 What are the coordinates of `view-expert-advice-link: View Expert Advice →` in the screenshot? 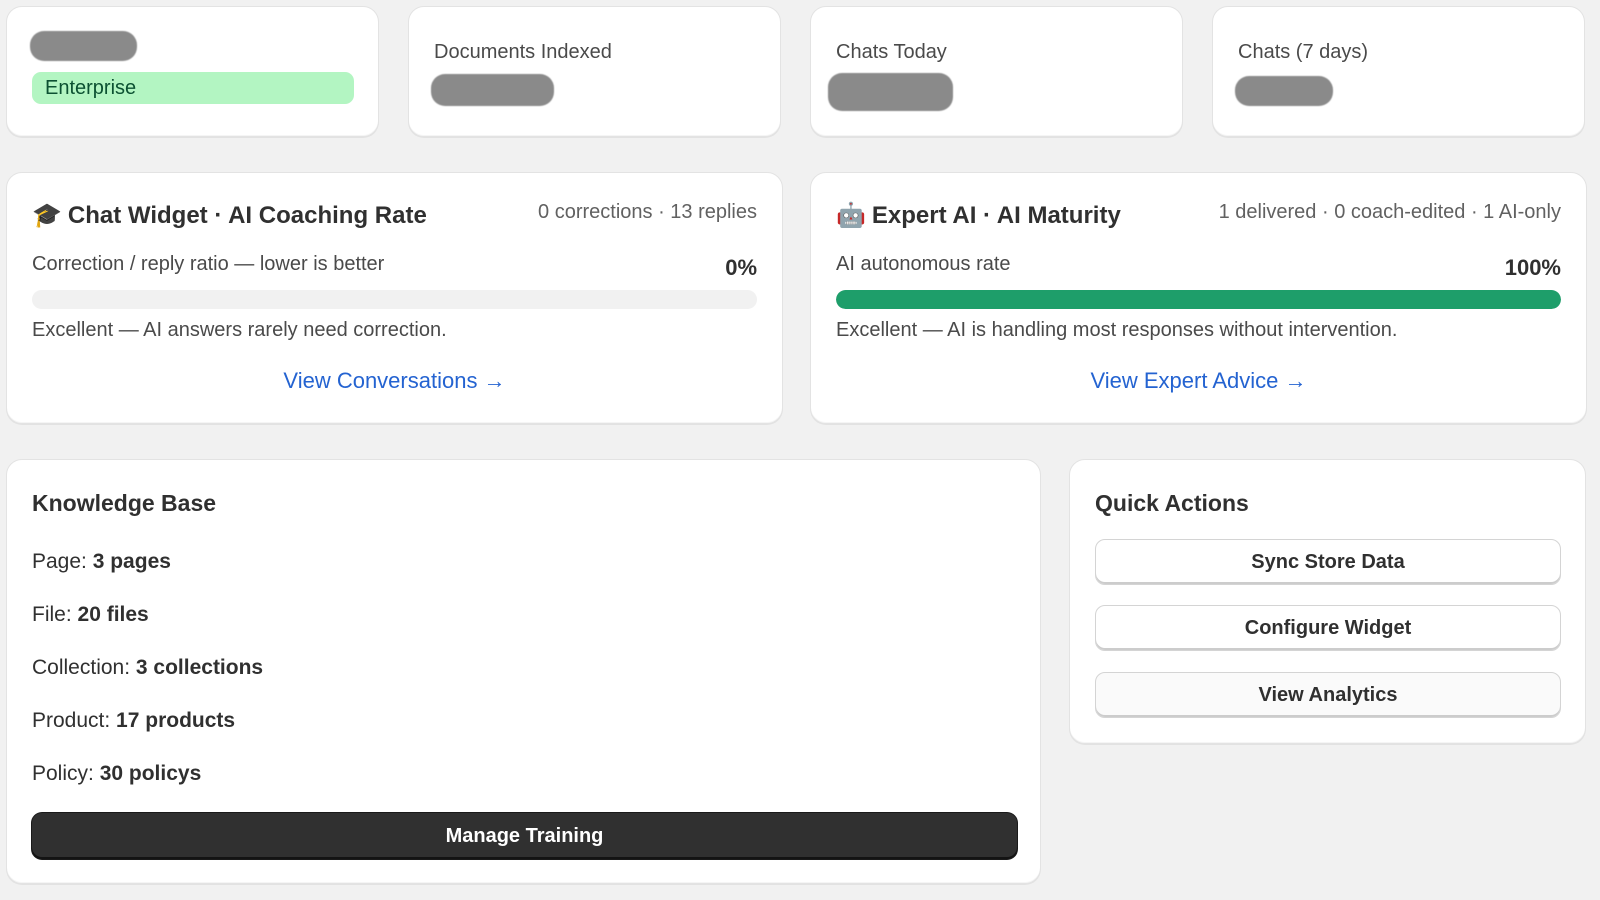 It's located at (1198, 381).